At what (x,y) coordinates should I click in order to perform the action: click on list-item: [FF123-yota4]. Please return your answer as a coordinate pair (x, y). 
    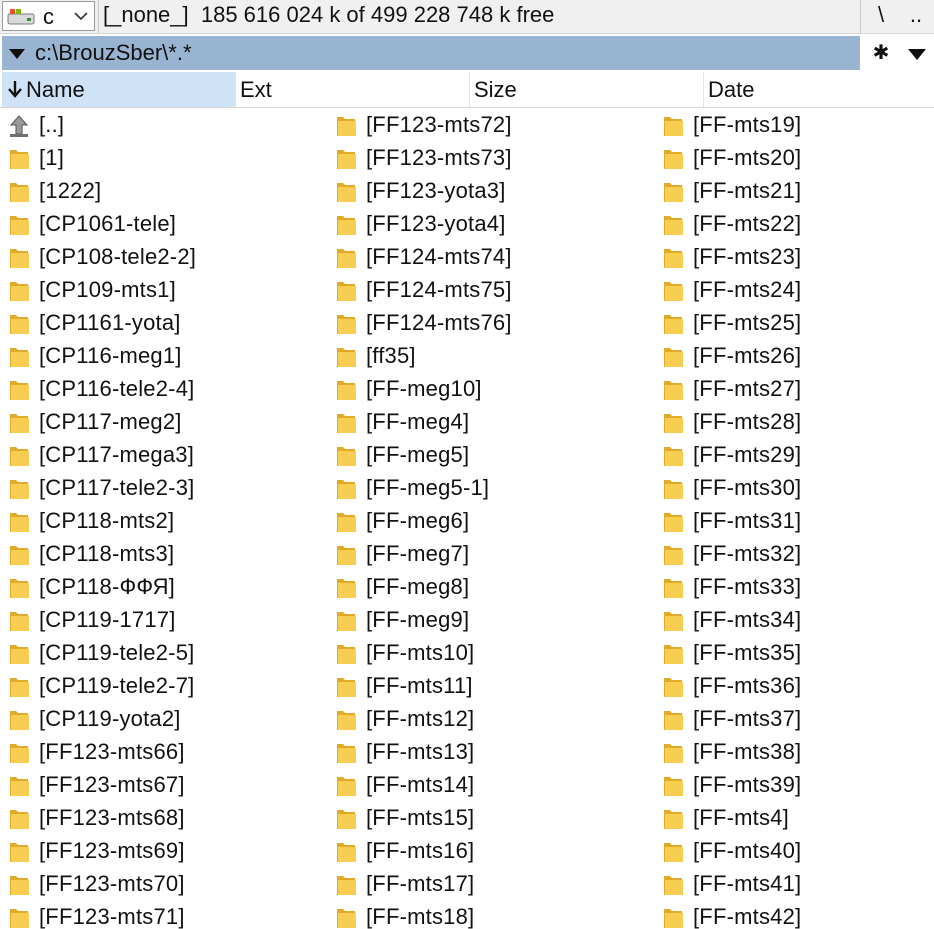
    Looking at the image, I should click on (495, 224).